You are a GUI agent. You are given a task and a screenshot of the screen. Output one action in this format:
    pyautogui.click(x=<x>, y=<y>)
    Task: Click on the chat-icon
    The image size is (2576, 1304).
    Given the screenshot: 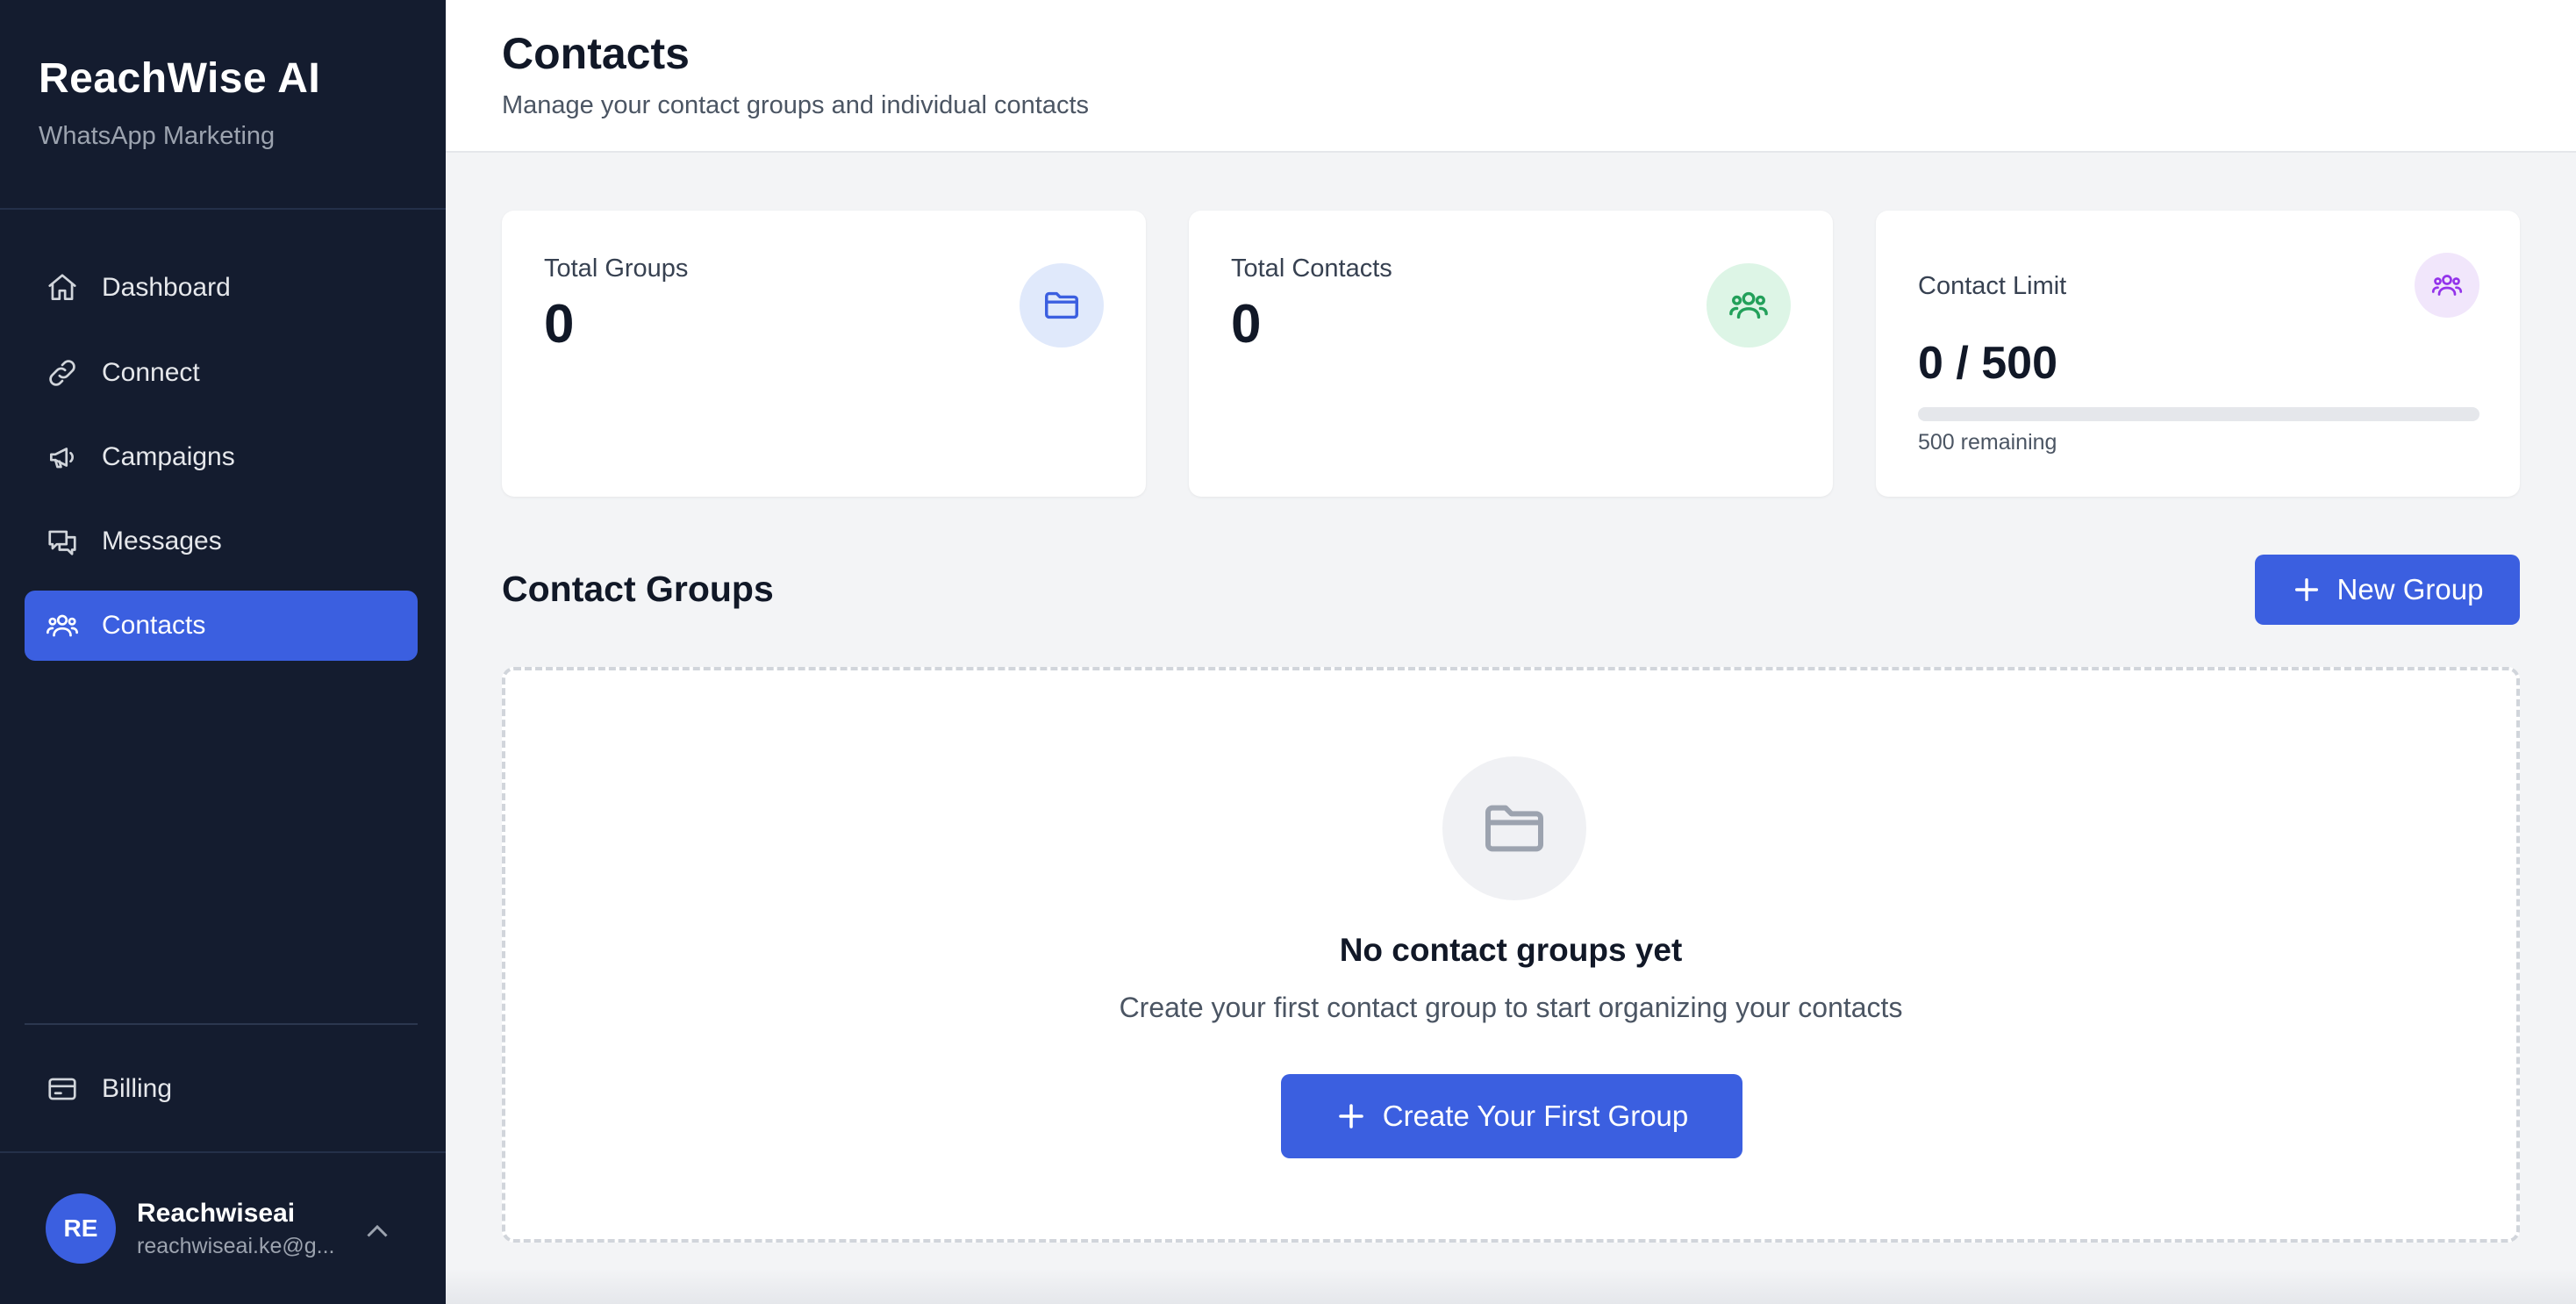 What is the action you would take?
    pyautogui.click(x=62, y=542)
    